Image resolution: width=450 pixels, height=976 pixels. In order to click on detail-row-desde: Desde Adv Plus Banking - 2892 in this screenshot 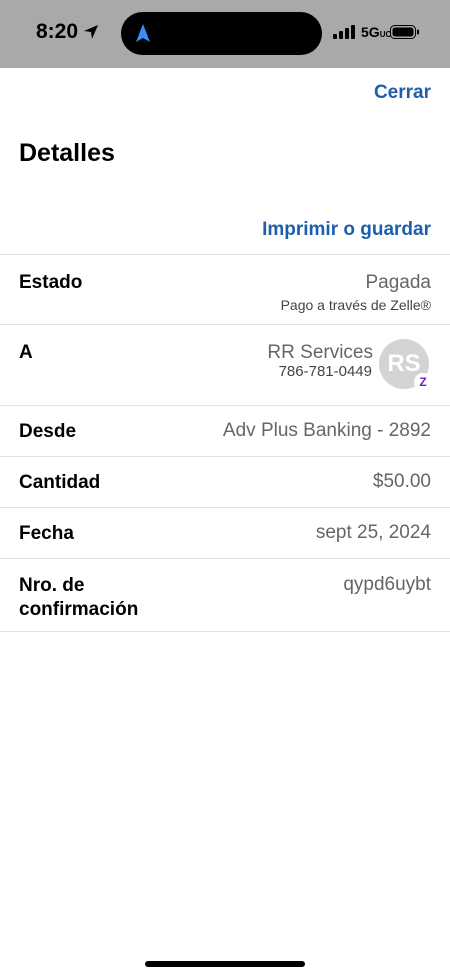, I will do `click(225, 431)`.